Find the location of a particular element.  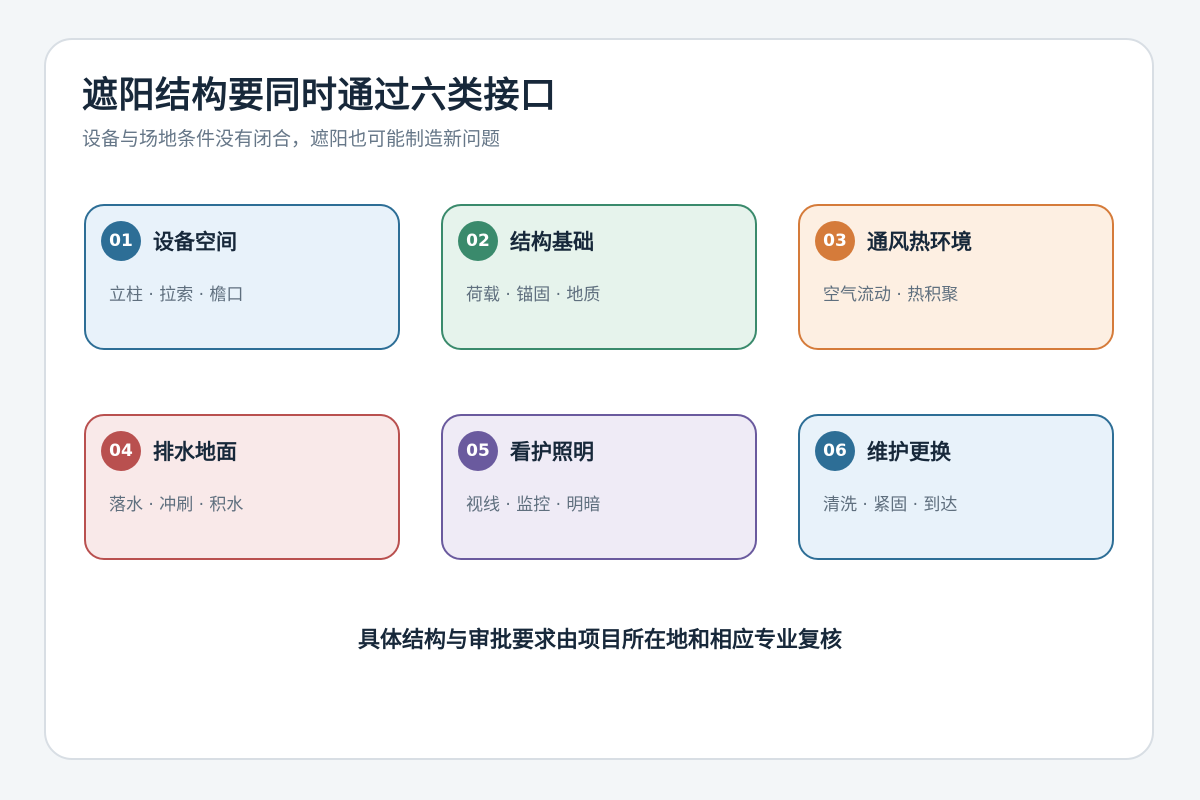

page-subtitle: 设备与场地条件没有闭合，遮阳也可能制造新问题 is located at coordinates (291, 139).